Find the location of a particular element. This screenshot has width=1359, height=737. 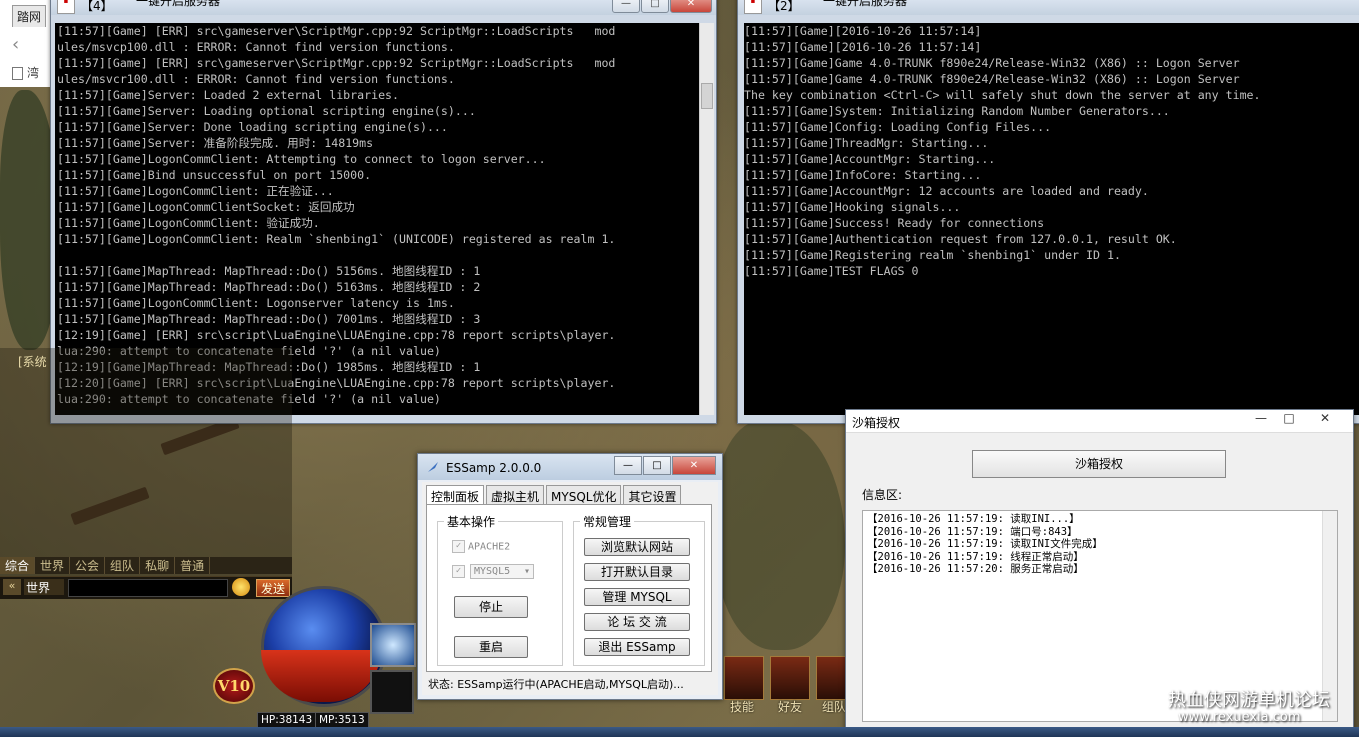

apache-label: APACHE2 is located at coordinates (489, 547).